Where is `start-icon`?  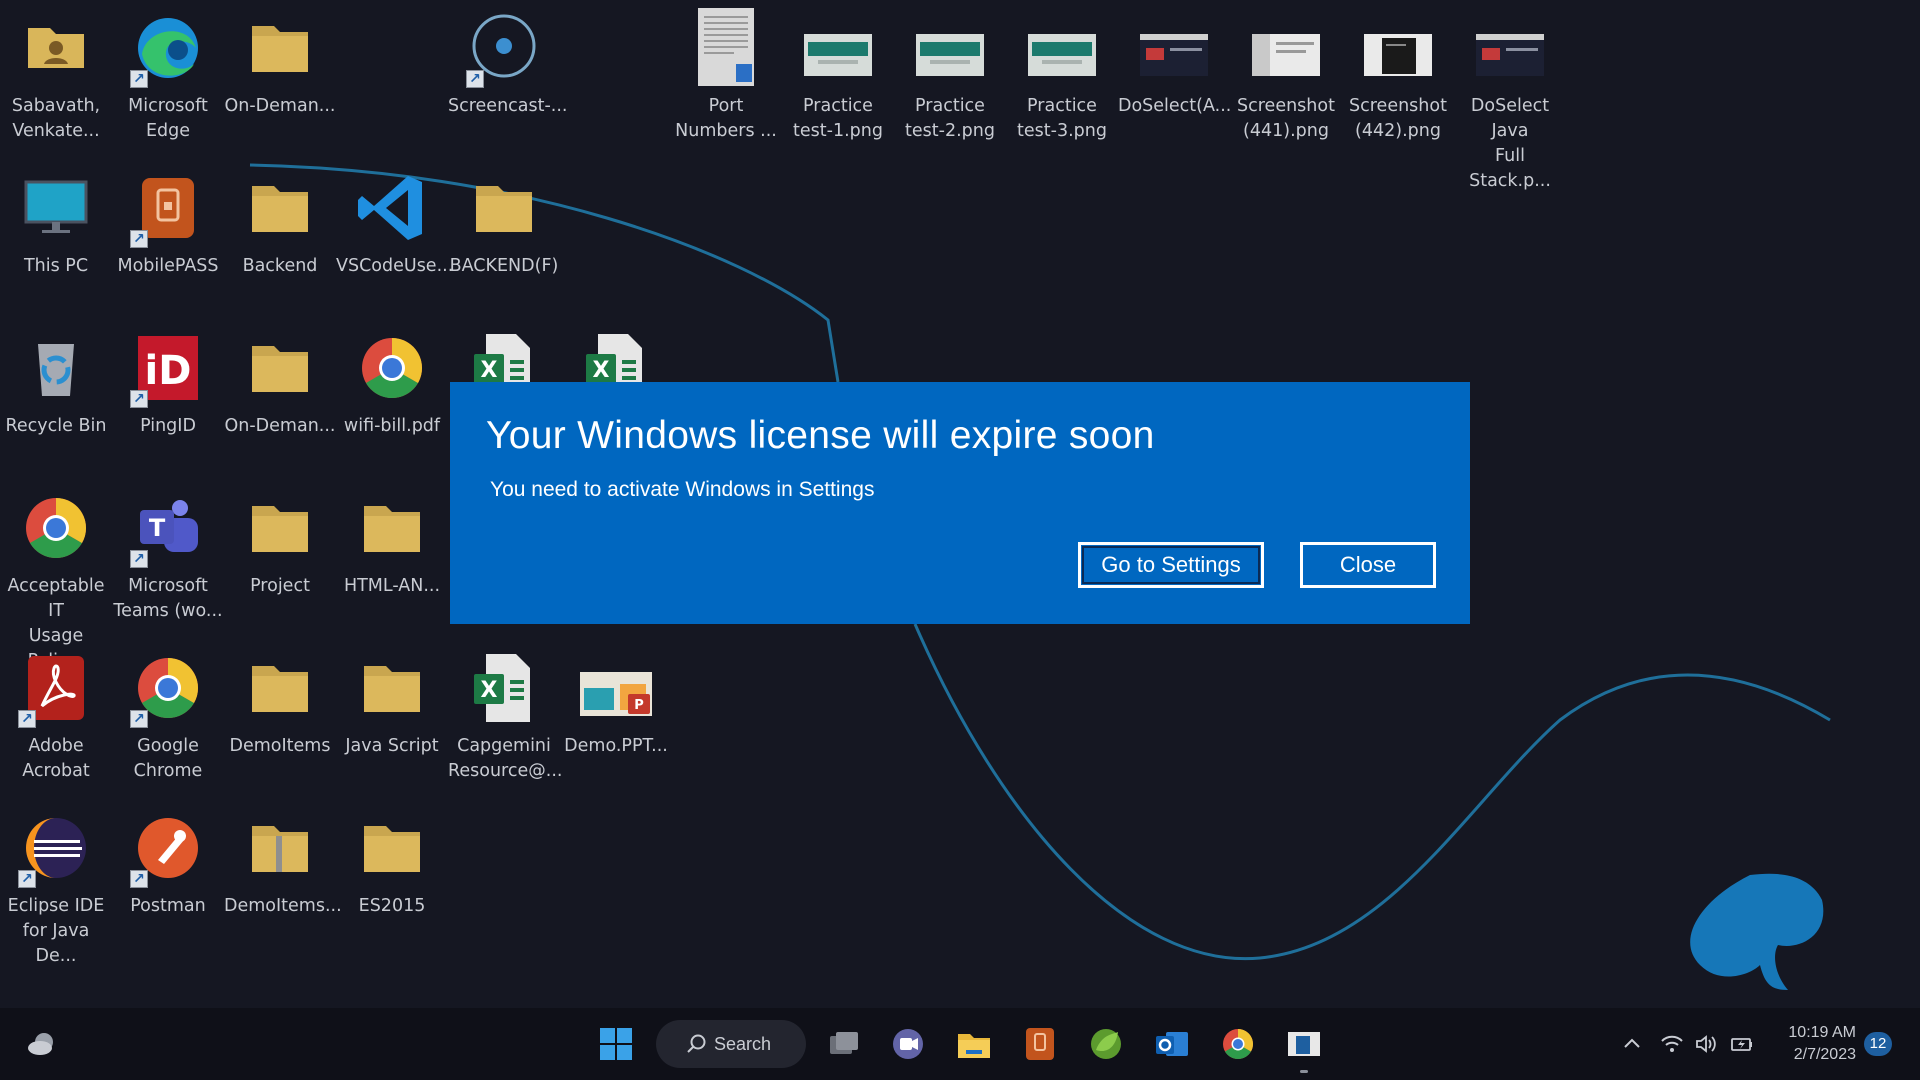
start-icon is located at coordinates (616, 1044).